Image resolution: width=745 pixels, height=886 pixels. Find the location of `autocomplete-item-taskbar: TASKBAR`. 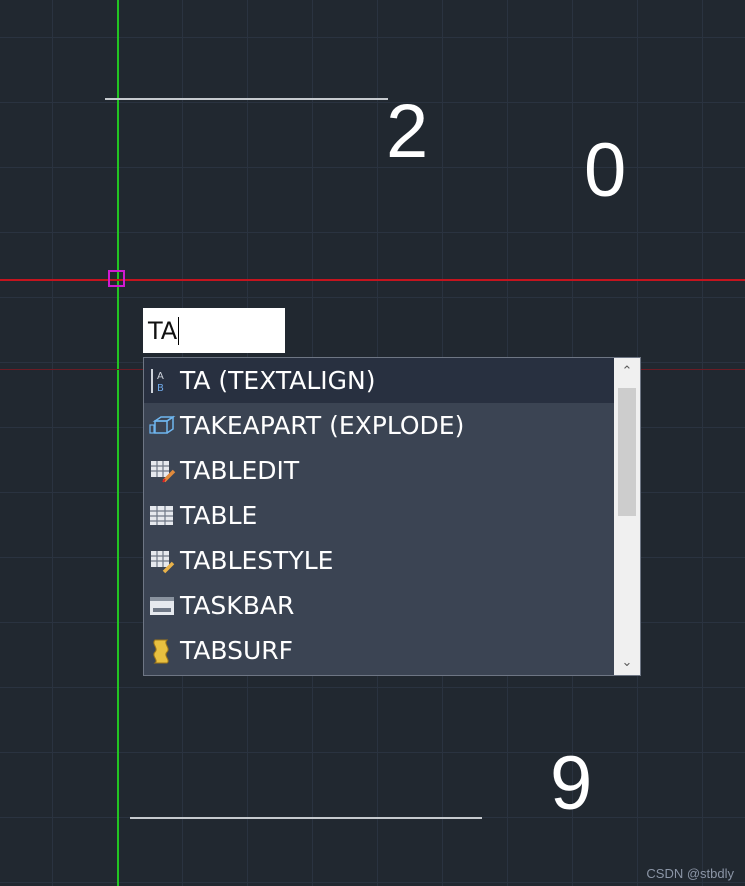

autocomplete-item-taskbar: TASKBAR is located at coordinates (379, 605).